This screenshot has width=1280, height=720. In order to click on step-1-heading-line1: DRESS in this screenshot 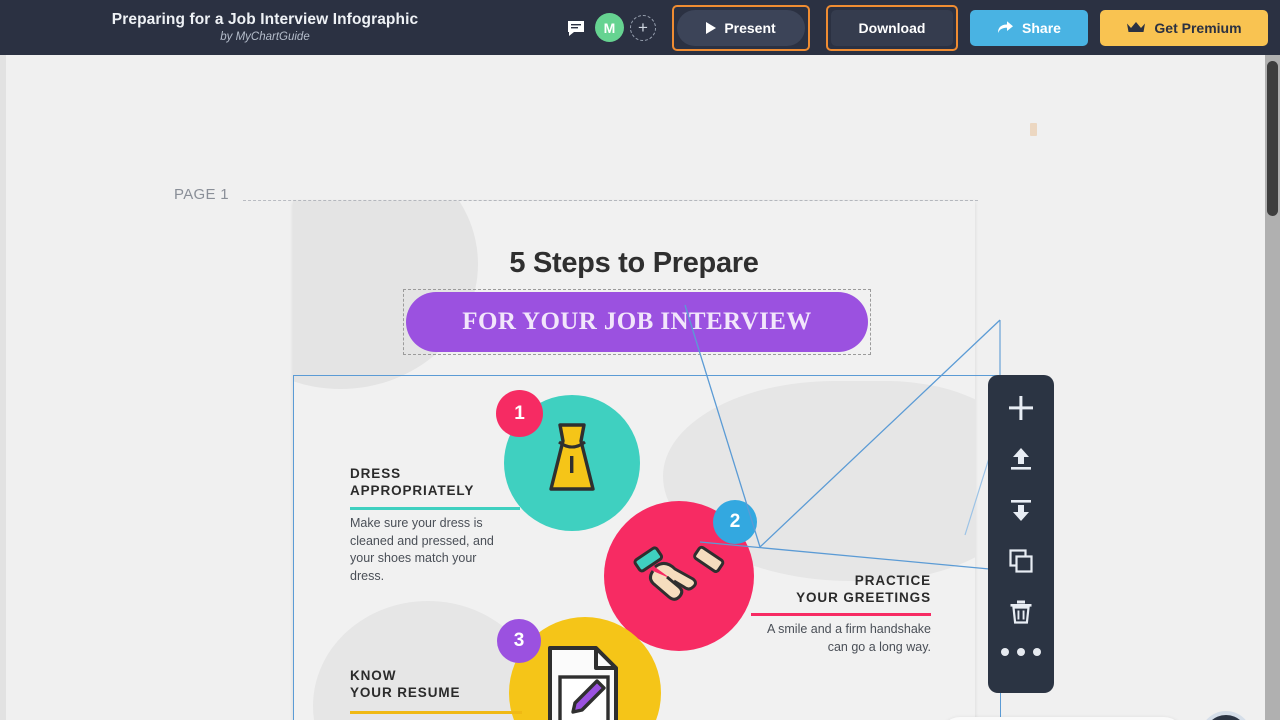, I will do `click(376, 473)`.